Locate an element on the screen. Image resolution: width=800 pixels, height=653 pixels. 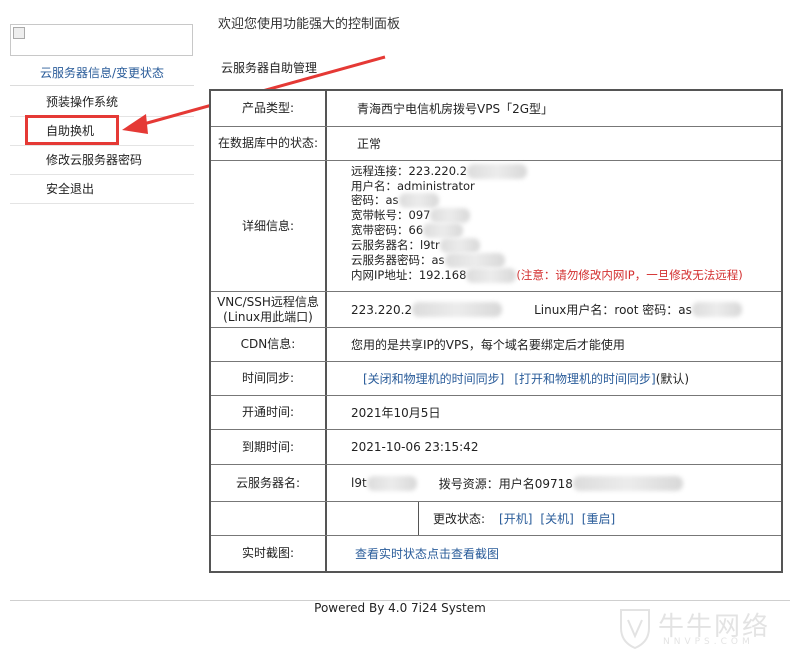
welcome-text: 欢迎您使用功能强大的控制面板 is located at coordinates (309, 24).